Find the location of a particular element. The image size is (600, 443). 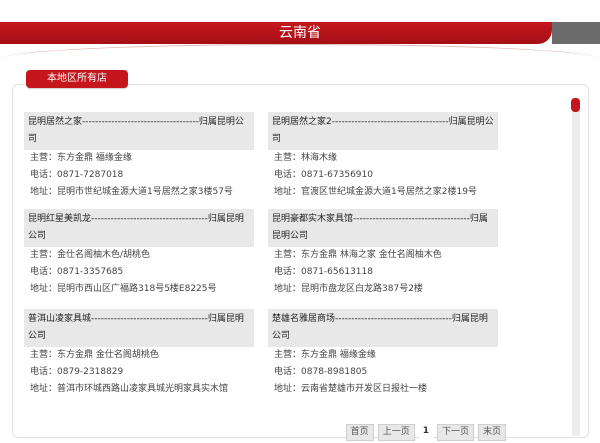

store-address: 地址：云南省楚雄市开发区日报社一楼 is located at coordinates (383, 389).